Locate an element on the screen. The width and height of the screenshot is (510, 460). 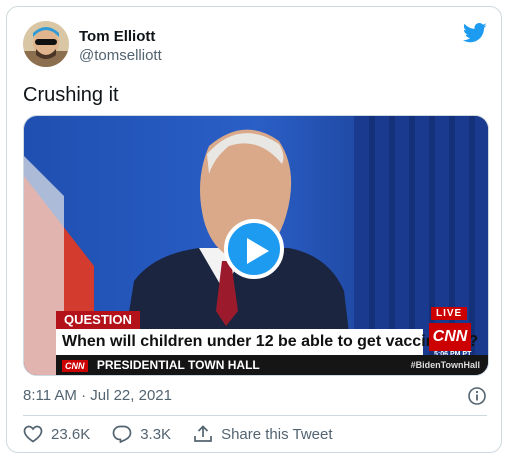
like-button: 23.6K is located at coordinates (56, 434).